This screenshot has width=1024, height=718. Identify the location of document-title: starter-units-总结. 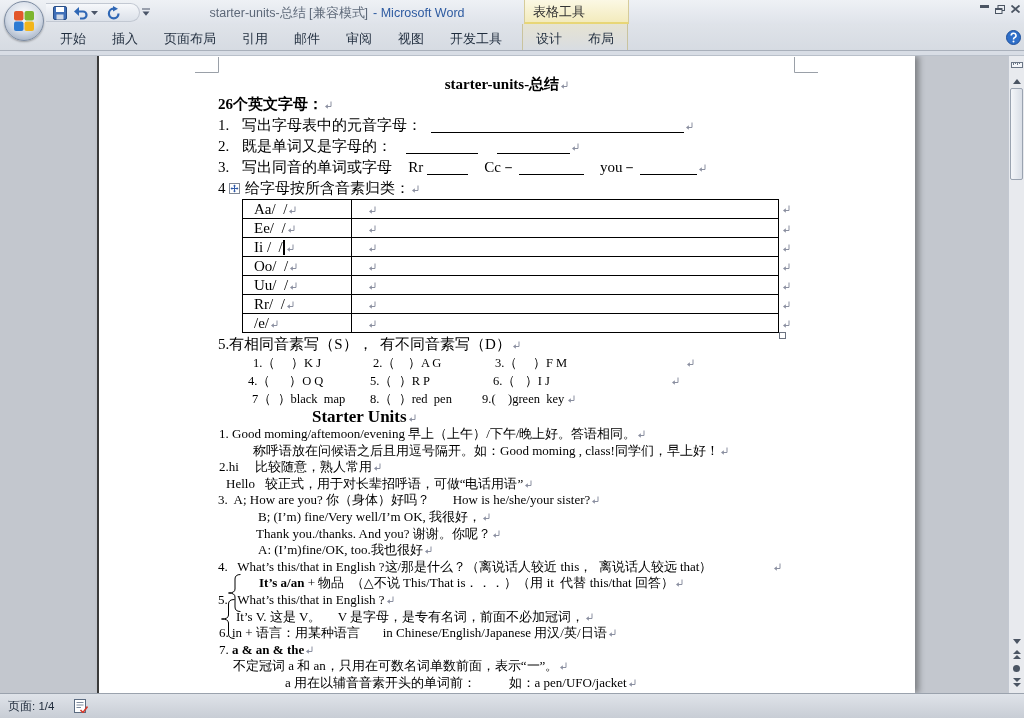
(502, 84).